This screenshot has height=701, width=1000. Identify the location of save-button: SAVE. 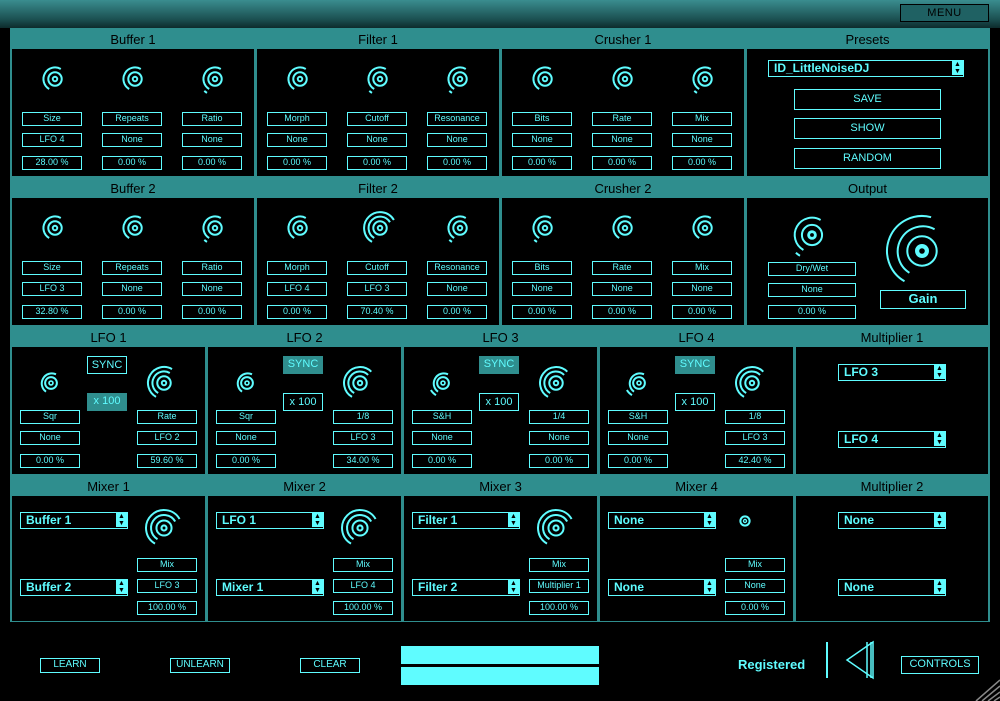
(867, 99).